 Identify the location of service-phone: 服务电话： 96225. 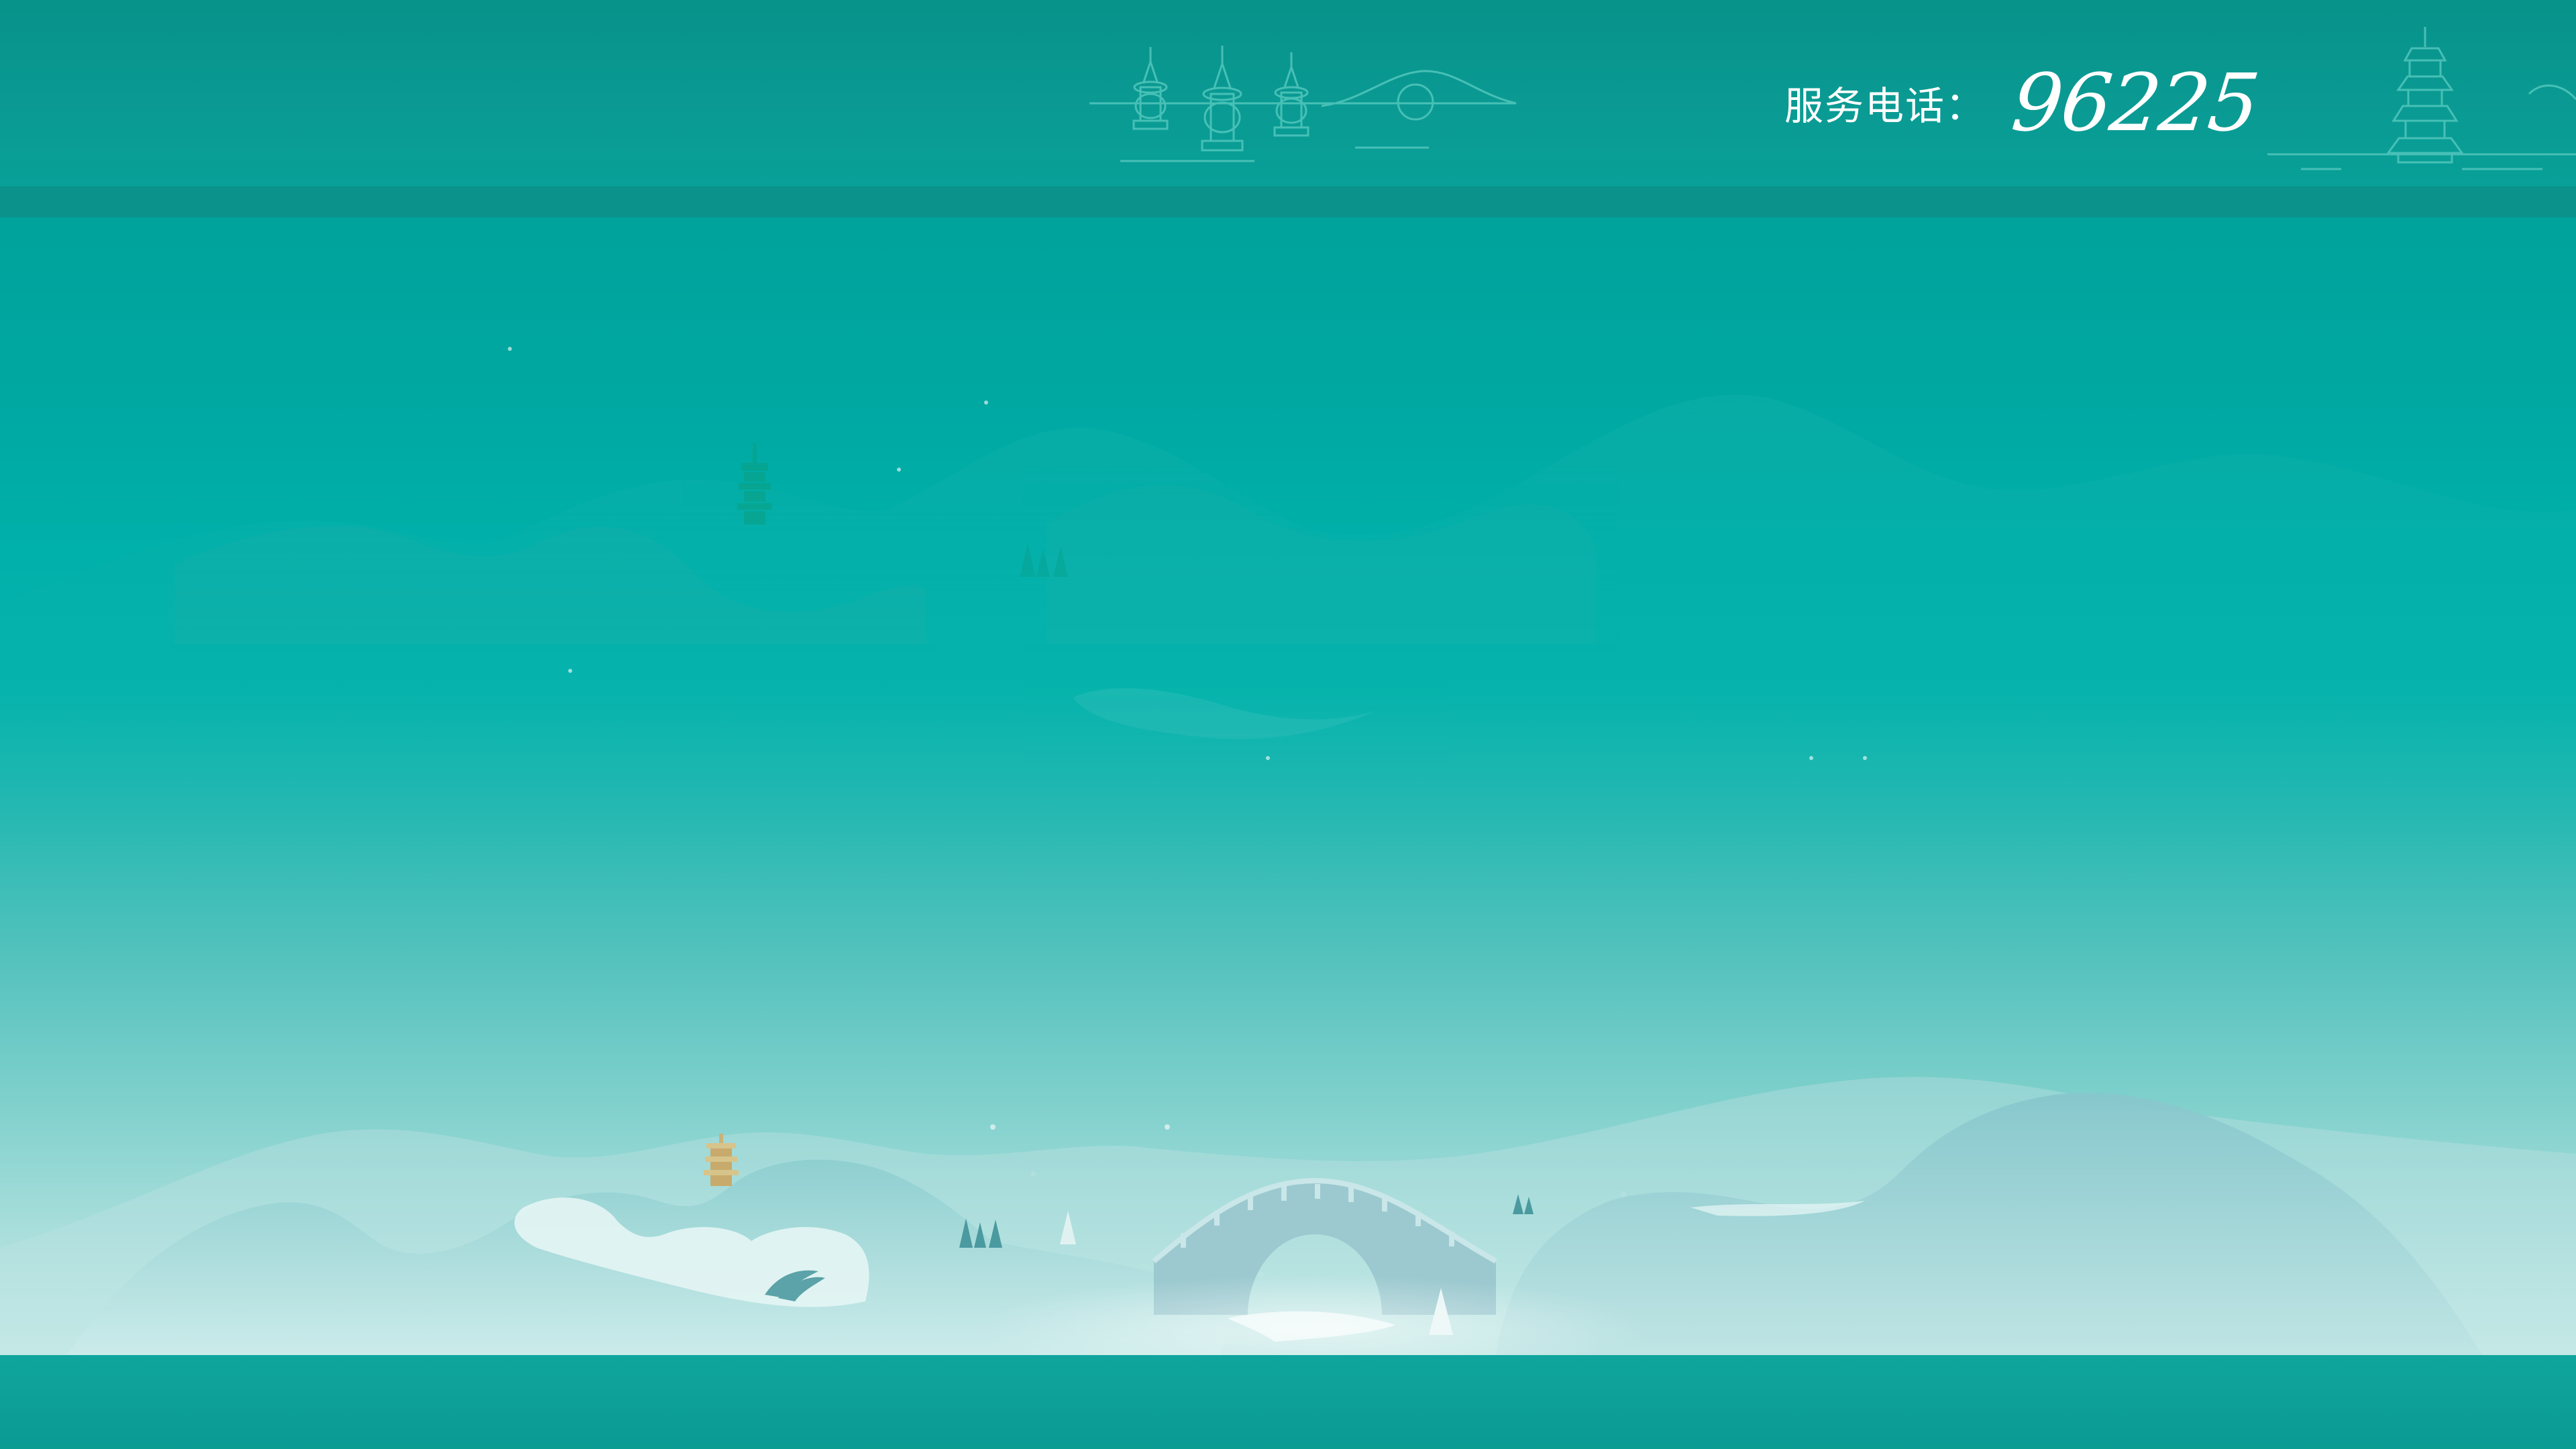
(2023, 102).